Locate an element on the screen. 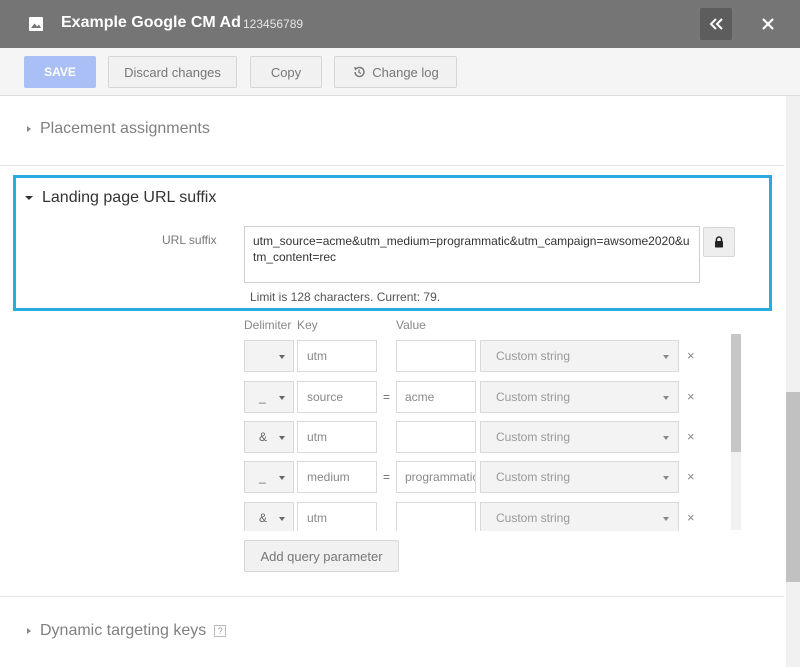 Image resolution: width=800 pixels, height=667 pixels. param-value-input: acme is located at coordinates (436, 397).